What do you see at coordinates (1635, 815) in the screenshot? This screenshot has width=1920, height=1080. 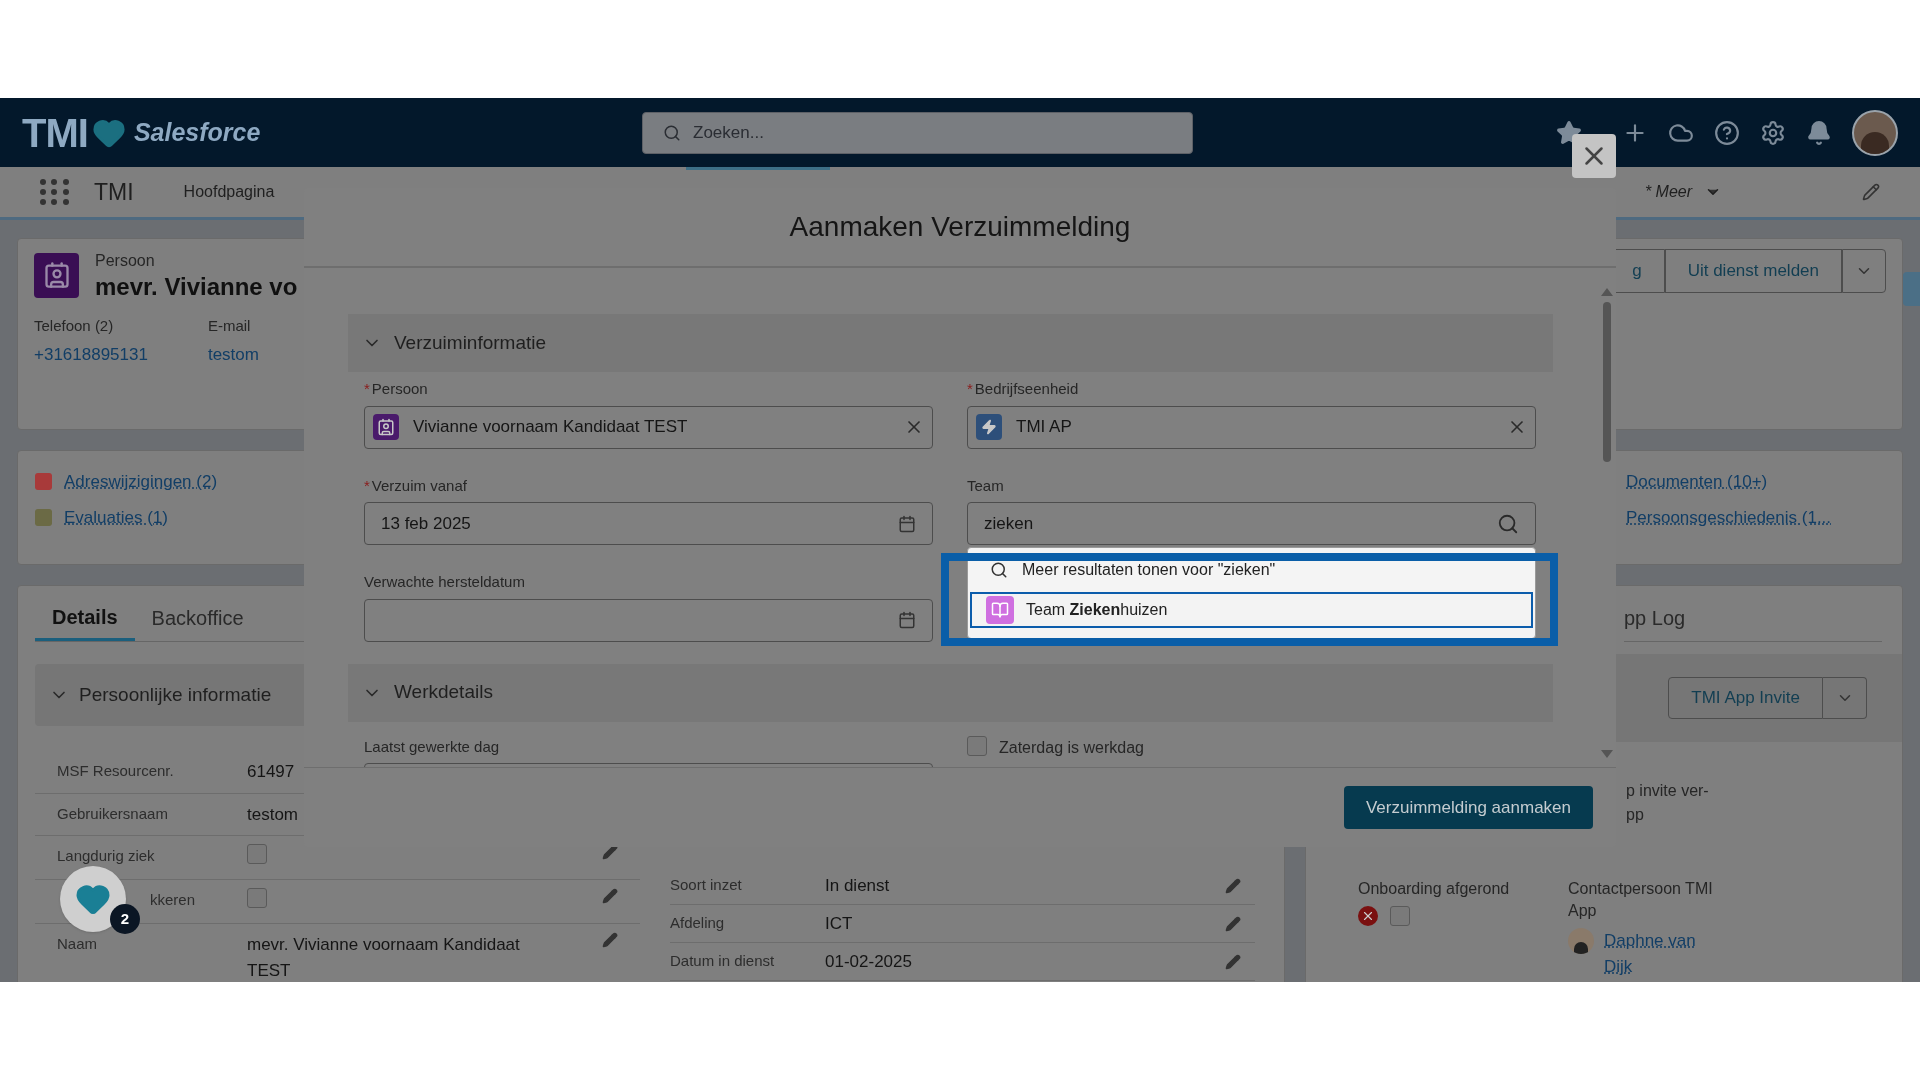 I see `note-text: pp` at bounding box center [1635, 815].